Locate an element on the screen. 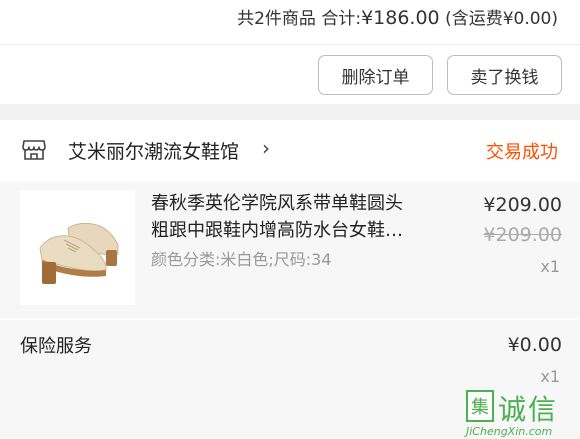  product-quantity: x1 is located at coordinates (550, 266).